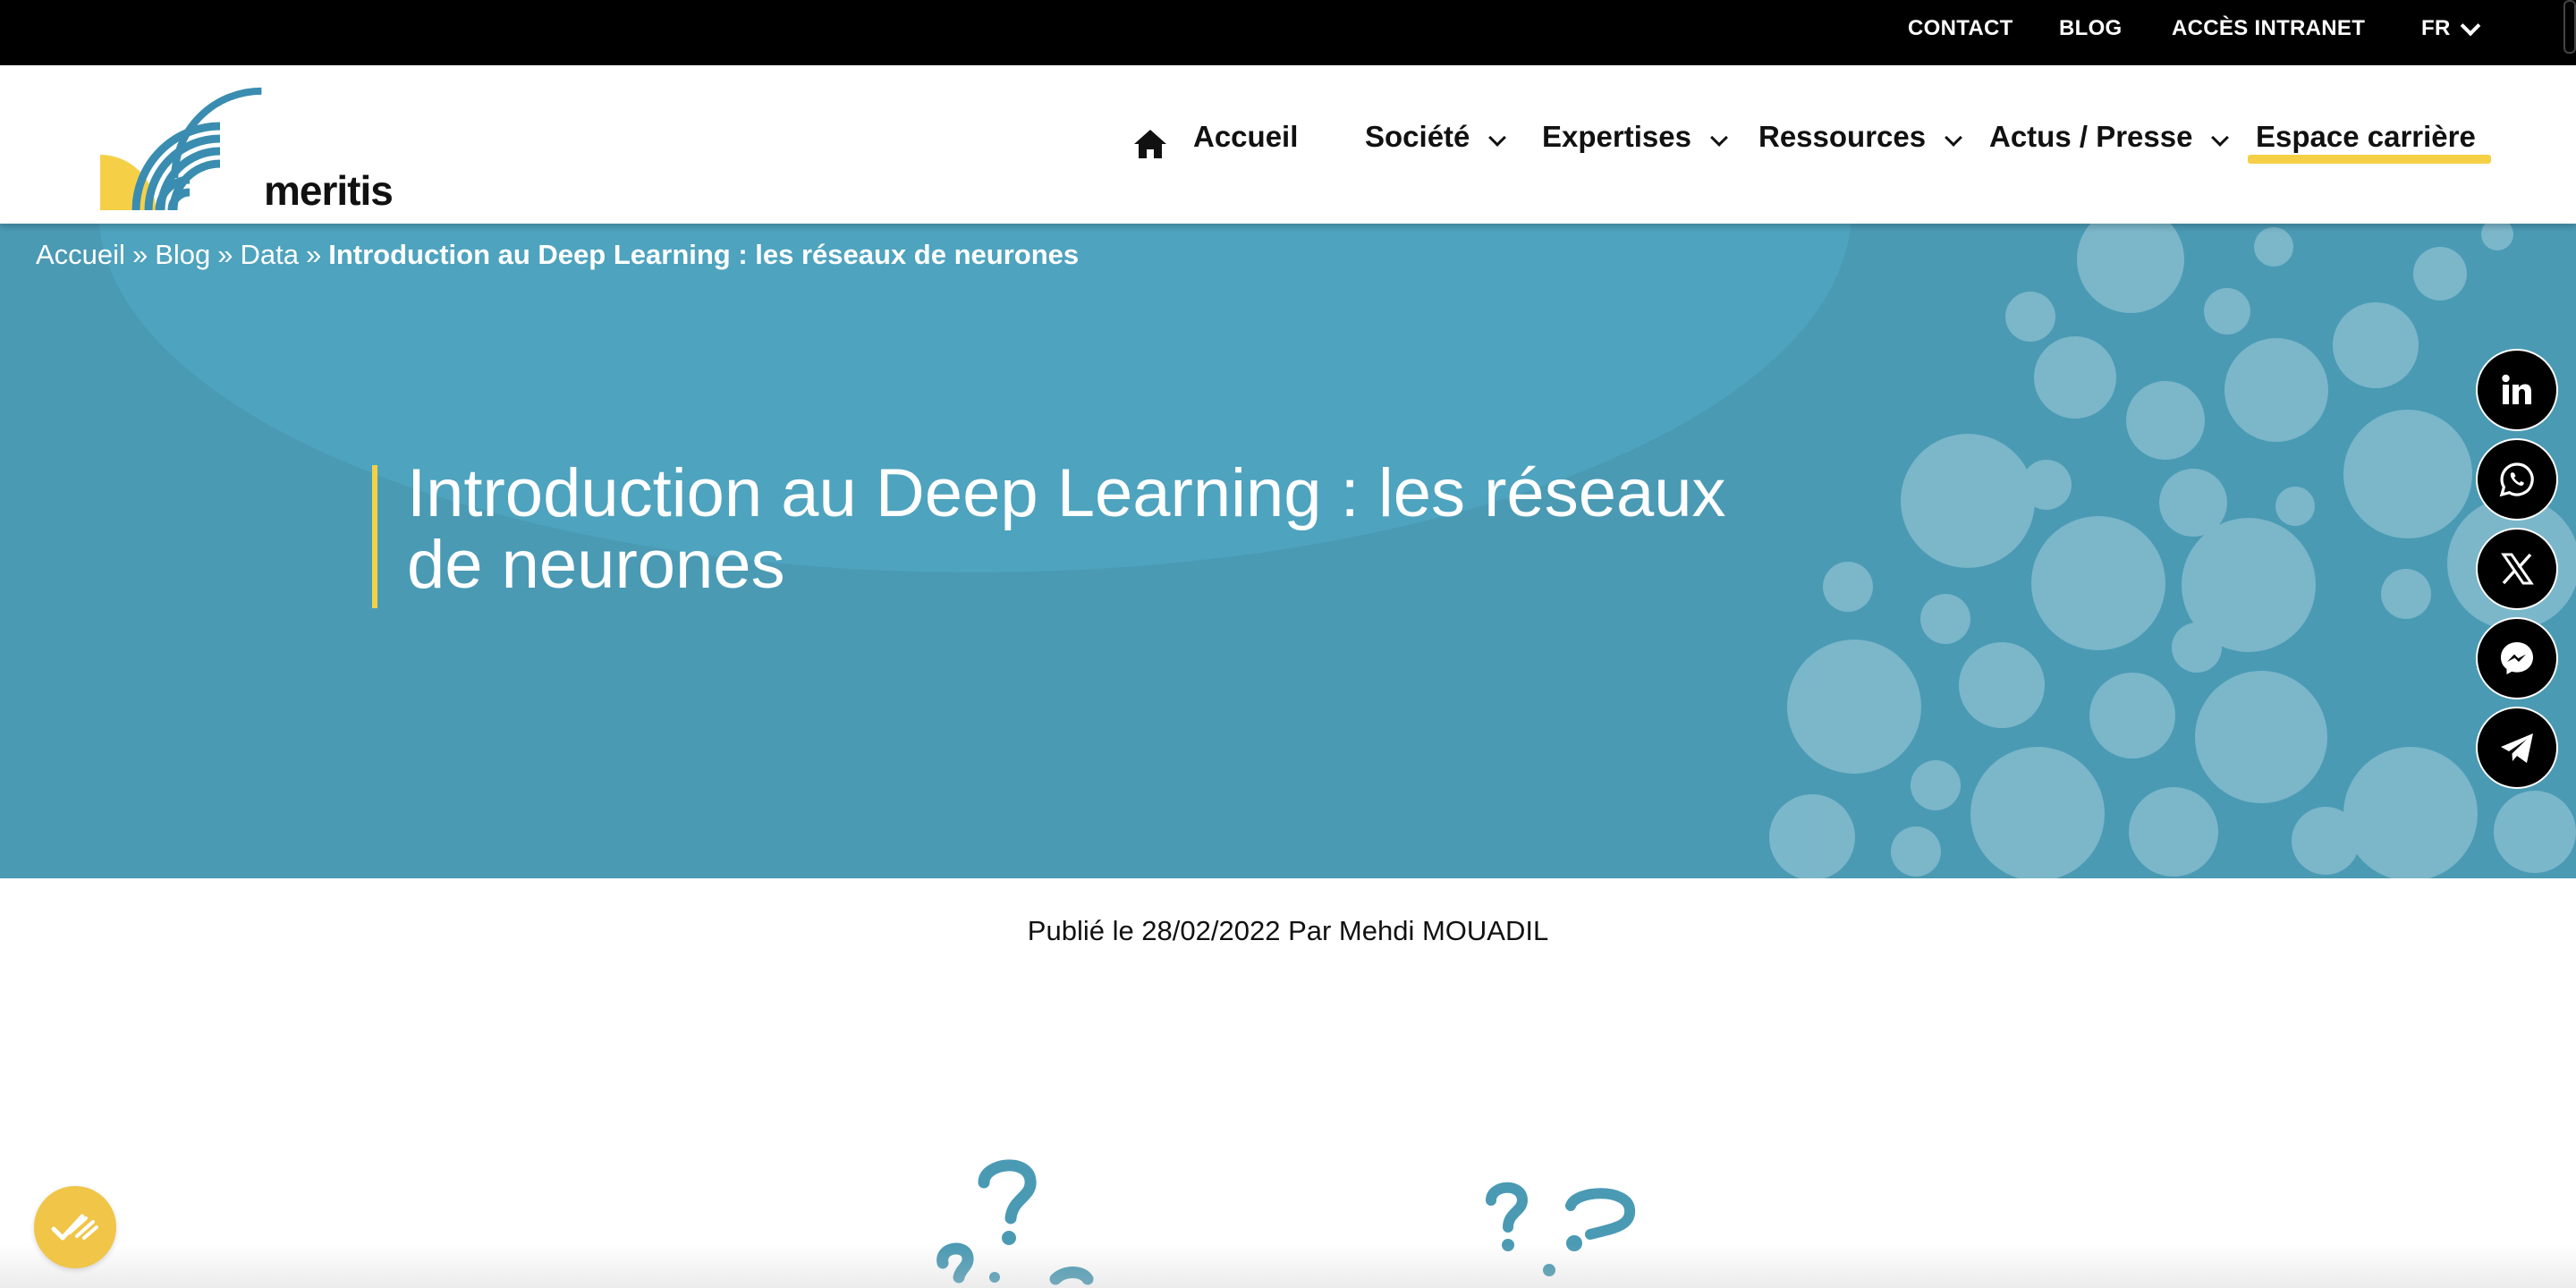  I want to click on nav-accueil: Accueil, so click(1245, 137).